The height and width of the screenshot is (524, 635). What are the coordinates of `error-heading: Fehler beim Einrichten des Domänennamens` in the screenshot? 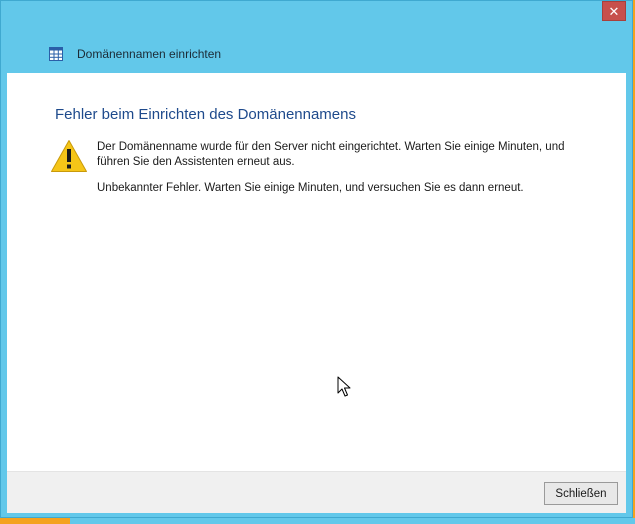 It's located at (205, 114).